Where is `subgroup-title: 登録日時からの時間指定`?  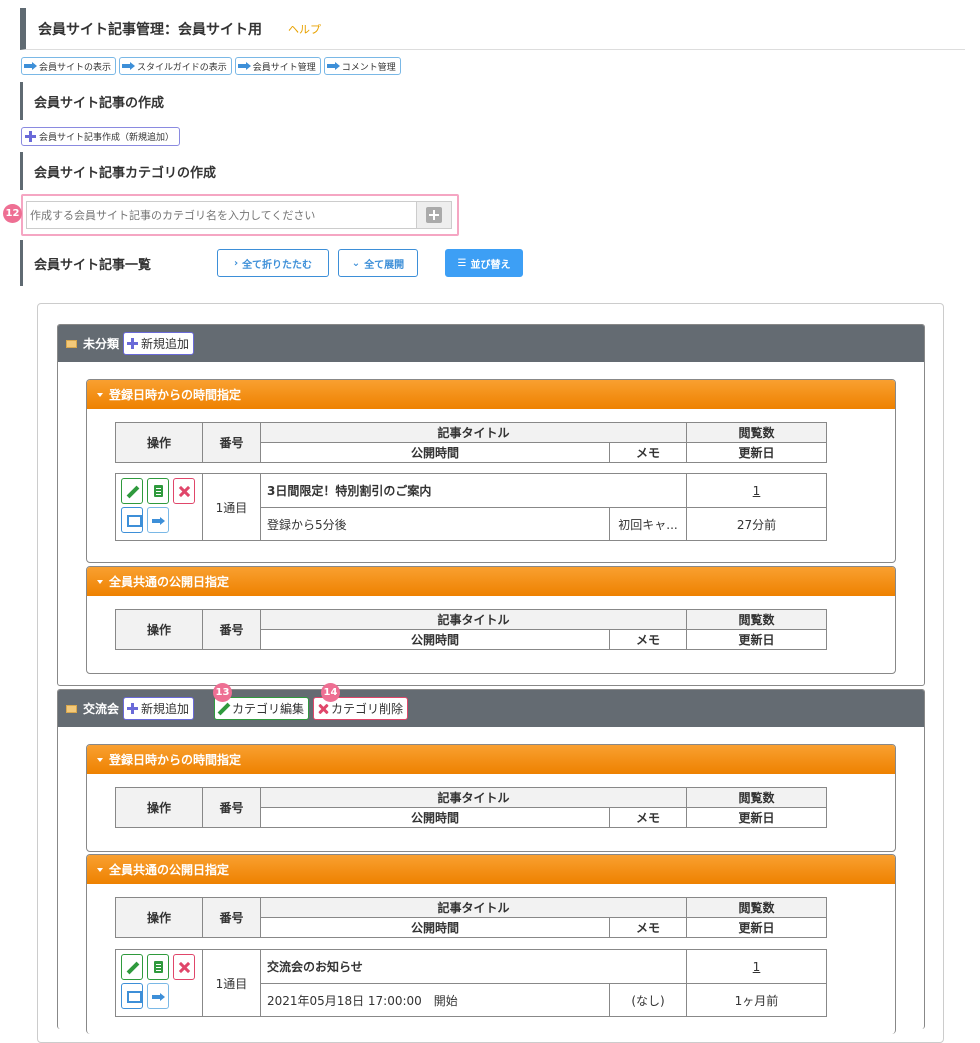
subgroup-title: 登録日時からの時間指定 is located at coordinates (175, 395).